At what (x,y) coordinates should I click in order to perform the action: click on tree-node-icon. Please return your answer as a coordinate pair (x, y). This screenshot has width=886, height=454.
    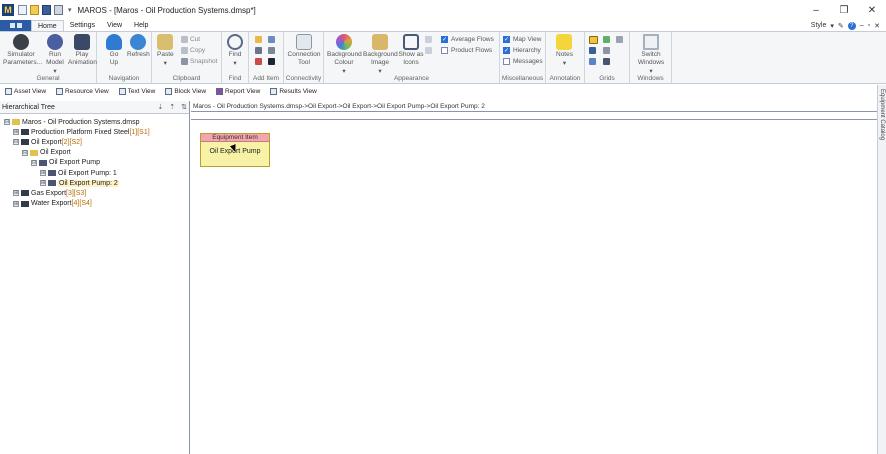
    Looking at the image, I should click on (25, 132).